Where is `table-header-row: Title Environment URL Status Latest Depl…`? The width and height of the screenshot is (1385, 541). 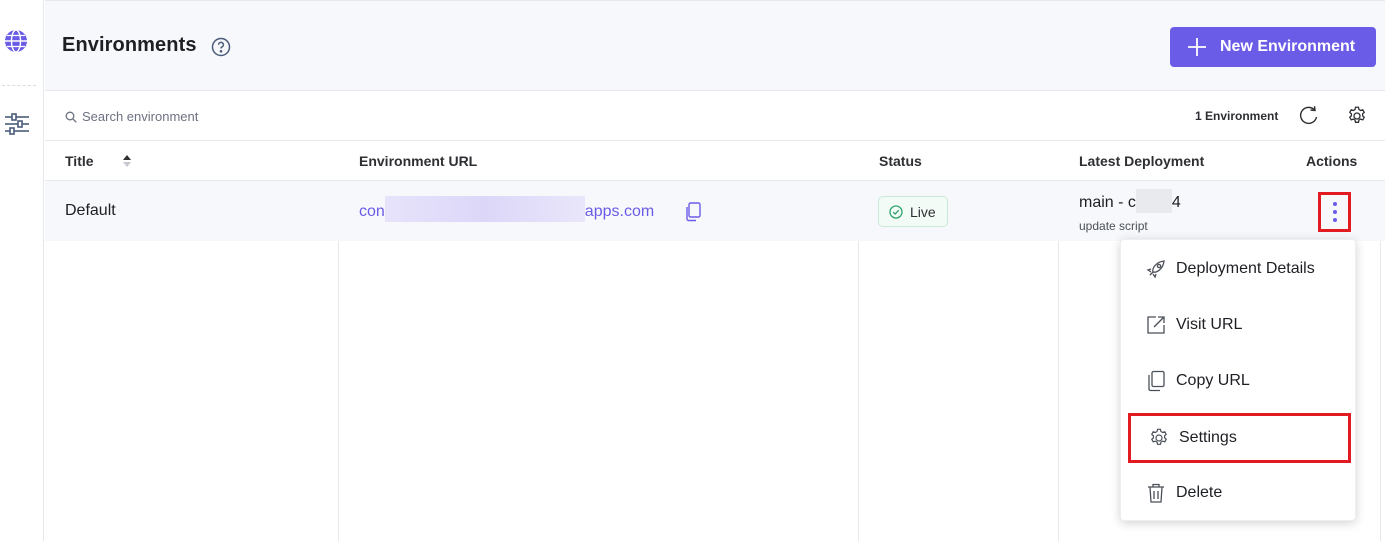 table-header-row: Title Environment URL Status Latest Depl… is located at coordinates (715, 161).